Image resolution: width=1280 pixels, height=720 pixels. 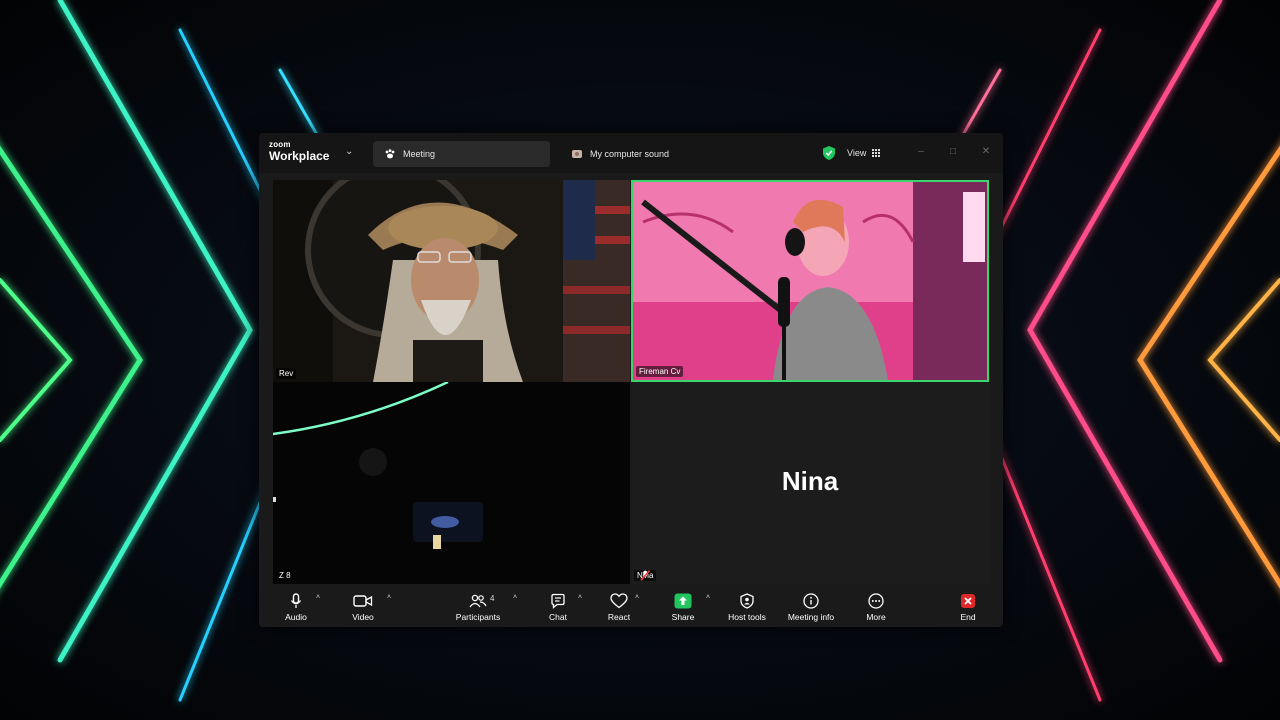 I want to click on share-label: Share, so click(x=683, y=617).